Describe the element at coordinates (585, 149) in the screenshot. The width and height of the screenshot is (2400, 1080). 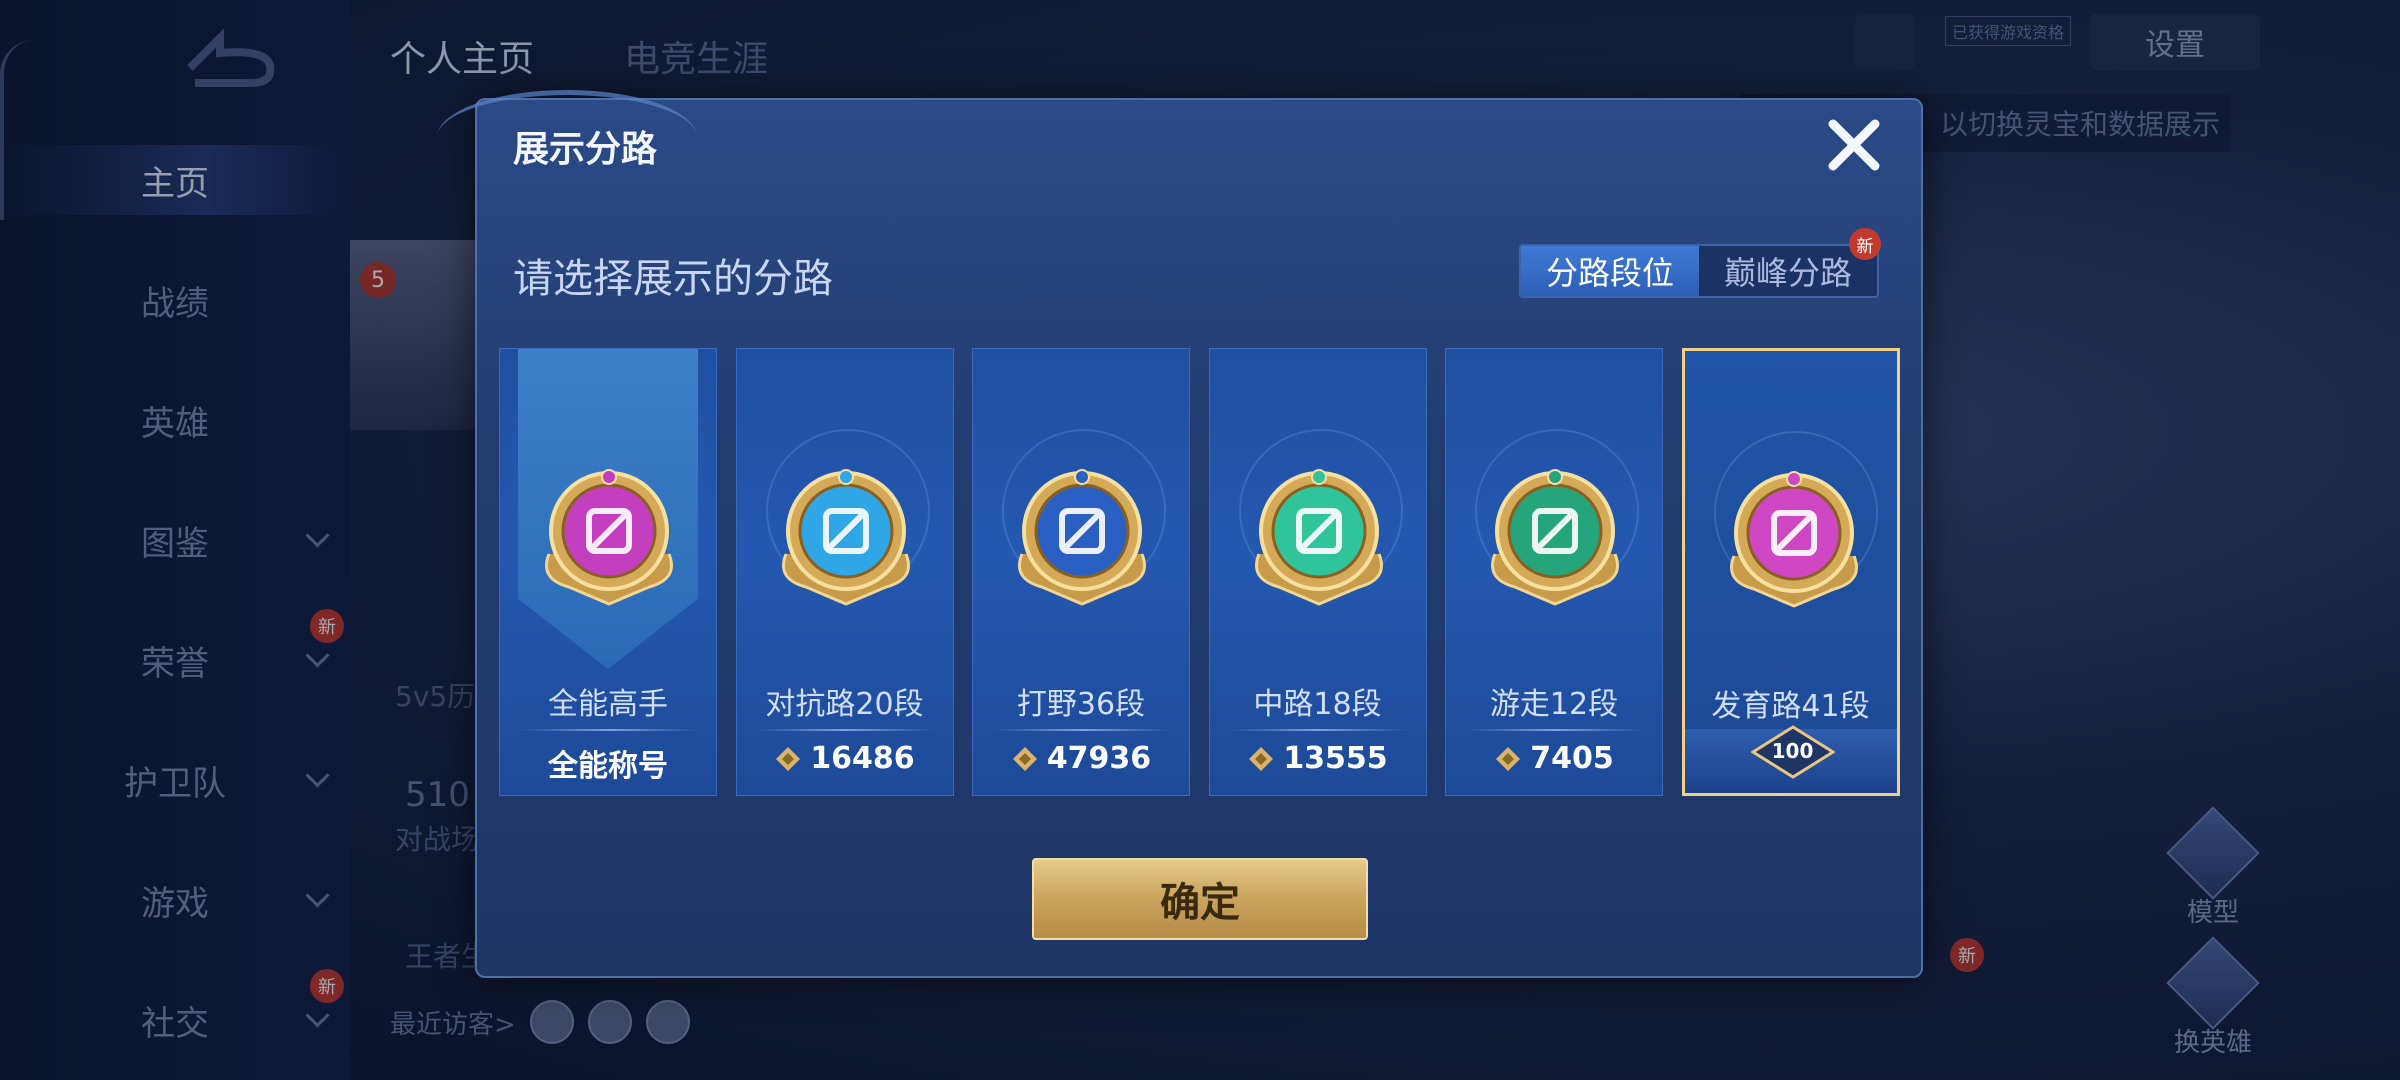
I see `dialog-title: 展示分路` at that location.